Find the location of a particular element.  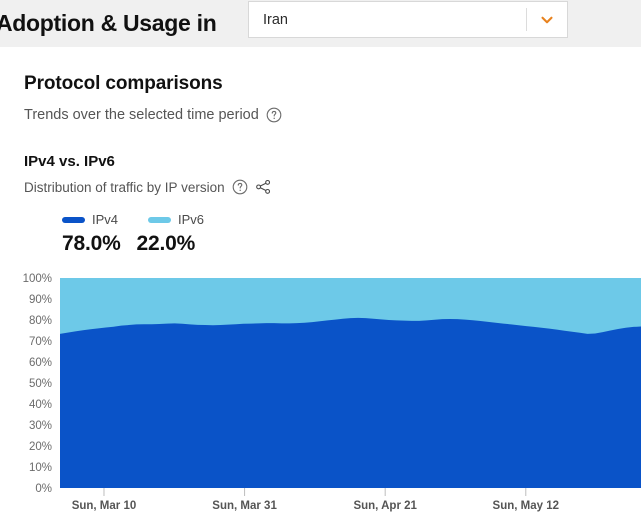

legend-swatch-ipv6 is located at coordinates (160, 219).